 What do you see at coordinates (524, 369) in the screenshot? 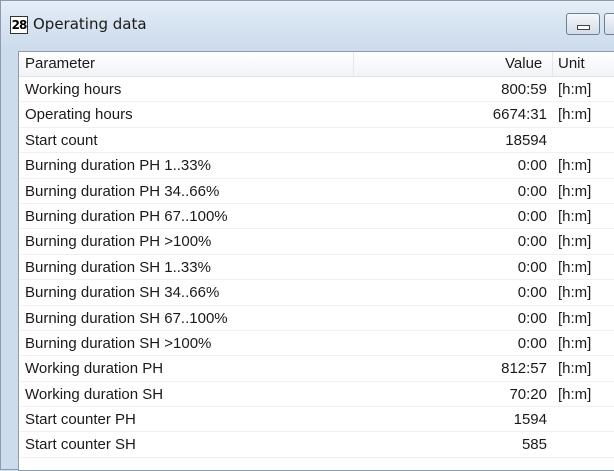
I see `value-cell: 812:57` at bounding box center [524, 369].